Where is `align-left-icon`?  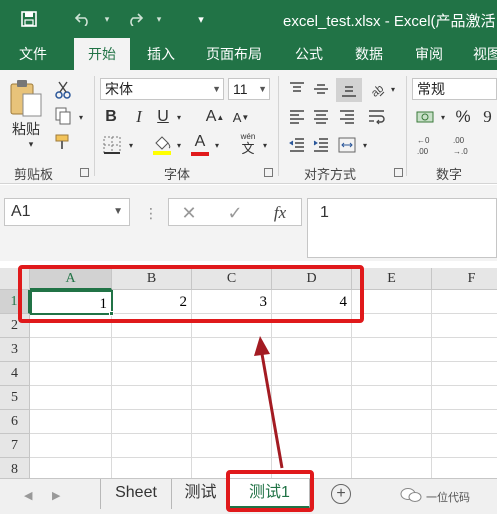
align-left-icon is located at coordinates (297, 117).